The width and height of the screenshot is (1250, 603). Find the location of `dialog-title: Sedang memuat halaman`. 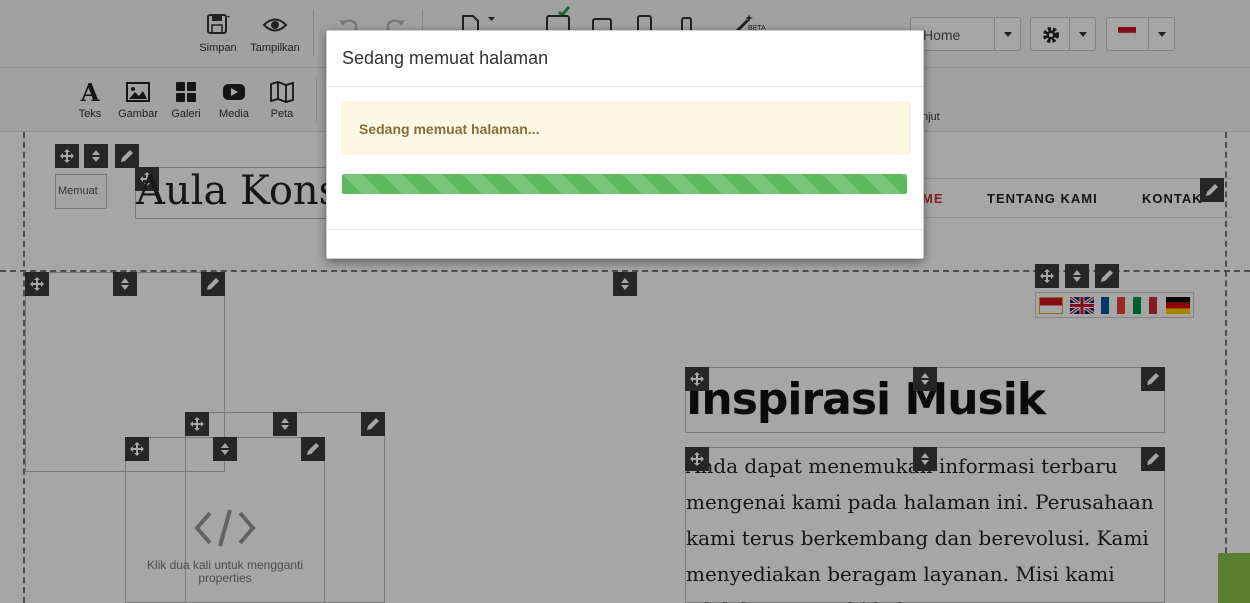

dialog-title: Sedang memuat halaman is located at coordinates (625, 59).